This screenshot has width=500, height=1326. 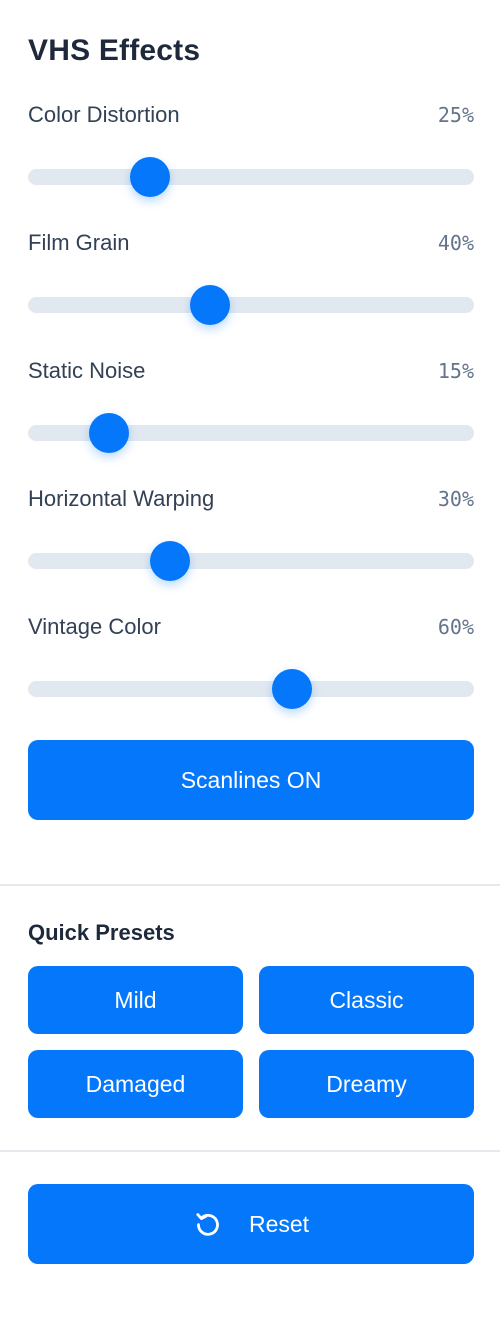 What do you see at coordinates (79, 242) in the screenshot?
I see `slider-label: Film Grain` at bounding box center [79, 242].